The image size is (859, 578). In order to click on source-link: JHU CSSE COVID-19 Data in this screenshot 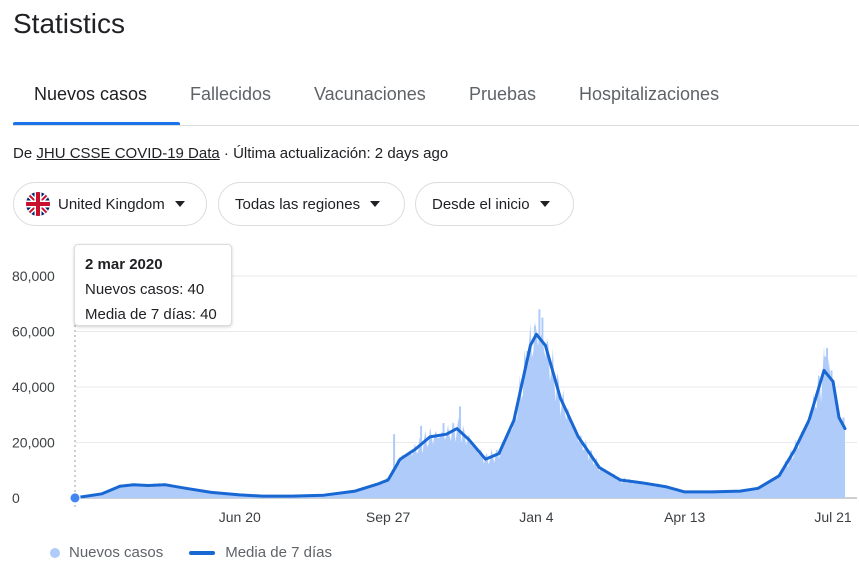, I will do `click(127, 153)`.